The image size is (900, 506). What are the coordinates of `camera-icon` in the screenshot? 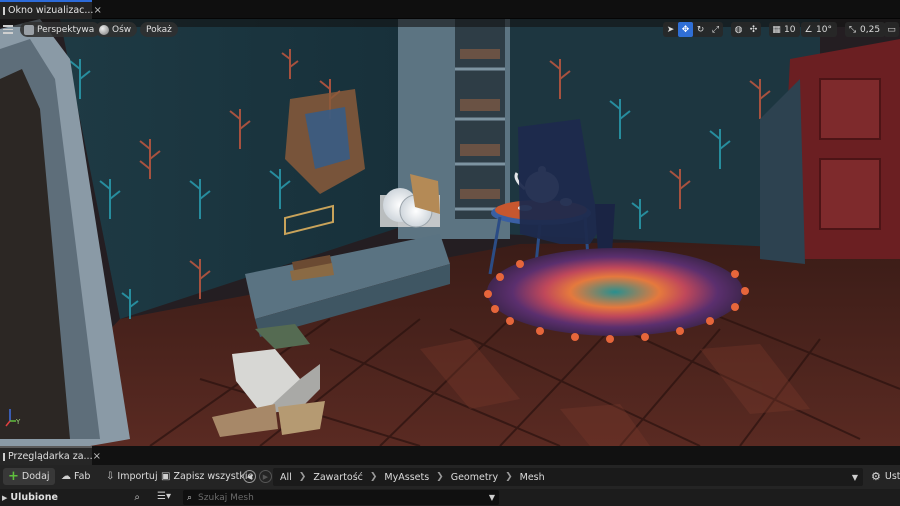 It's located at (29, 29).